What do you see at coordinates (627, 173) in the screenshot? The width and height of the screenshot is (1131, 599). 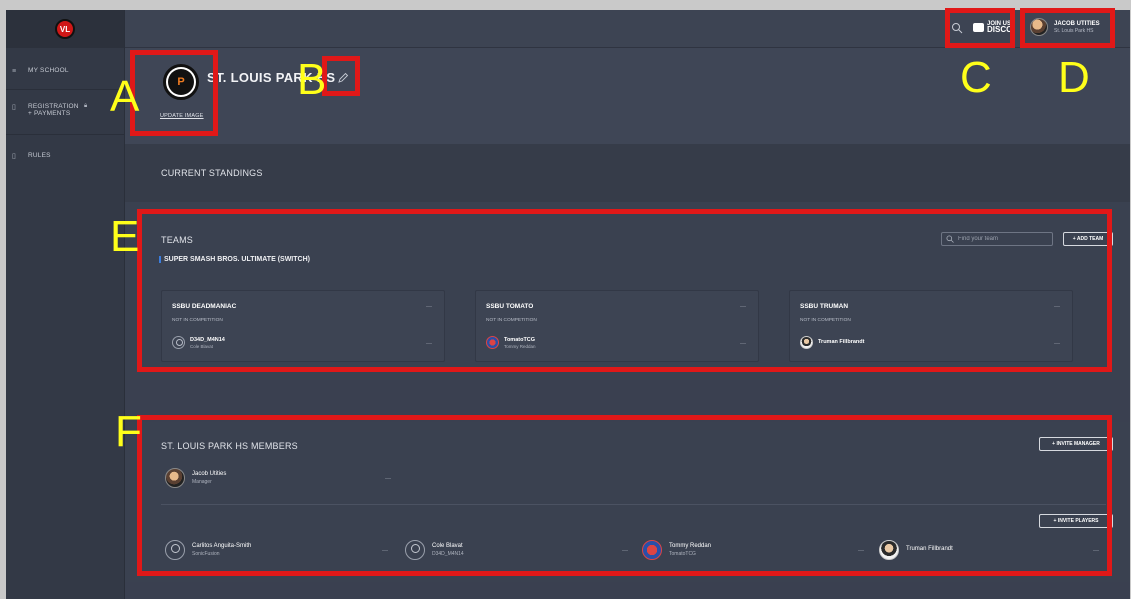 I see `standings-section: CURRENT STANDINGS` at bounding box center [627, 173].